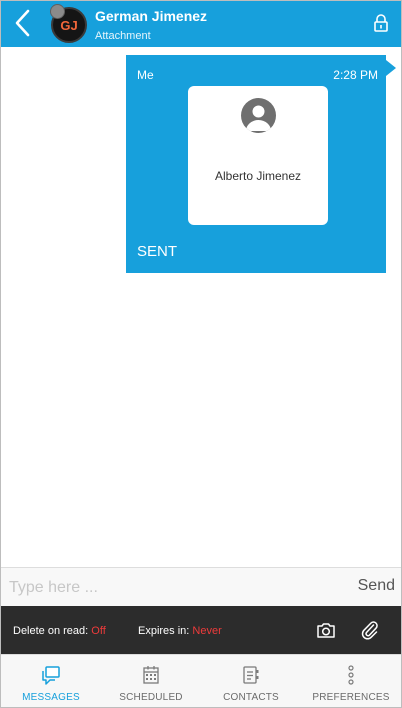  Describe the element at coordinates (351, 675) in the screenshot. I see `more-vertical-icon` at that location.